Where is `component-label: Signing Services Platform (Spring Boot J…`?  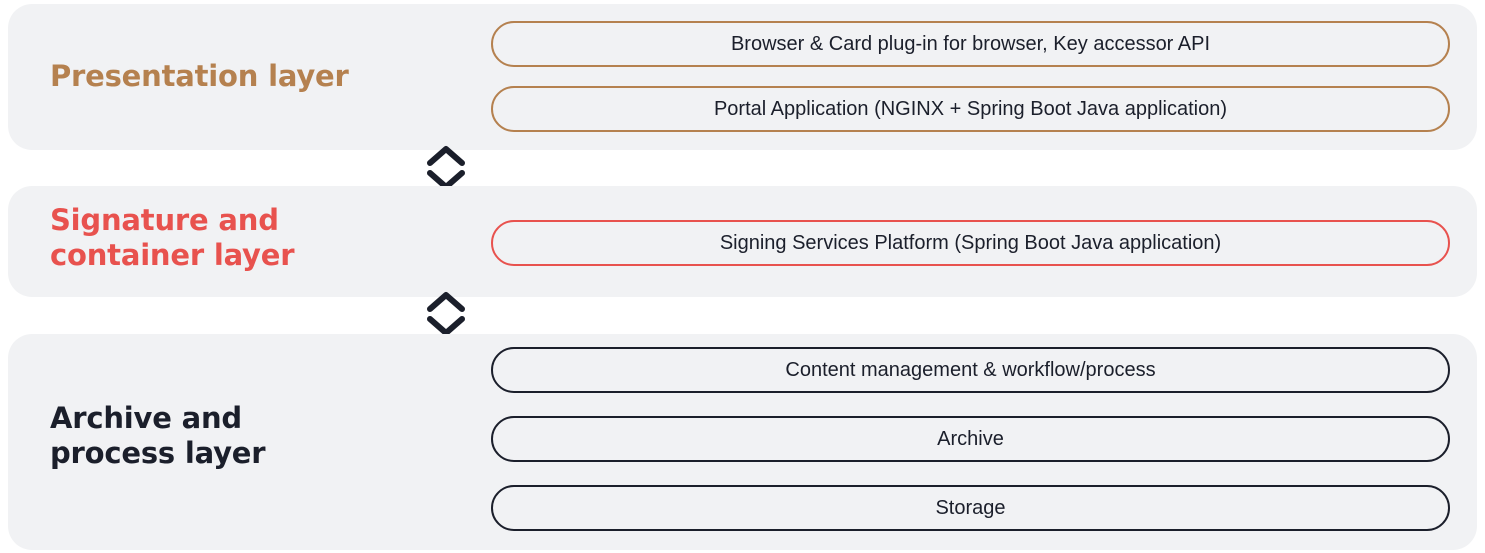 component-label: Signing Services Platform (Spring Boot J… is located at coordinates (970, 243).